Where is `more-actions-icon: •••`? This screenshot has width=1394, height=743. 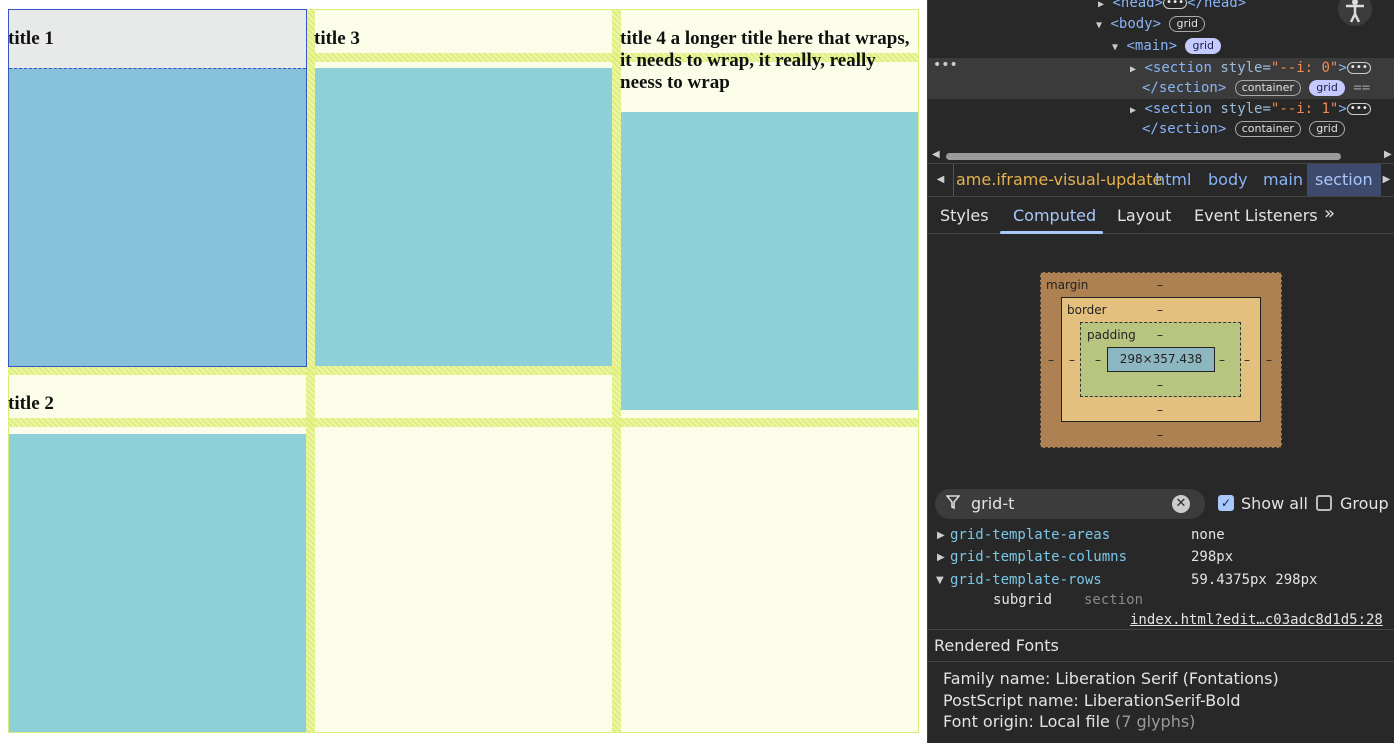 more-actions-icon: ••• is located at coordinates (945, 65).